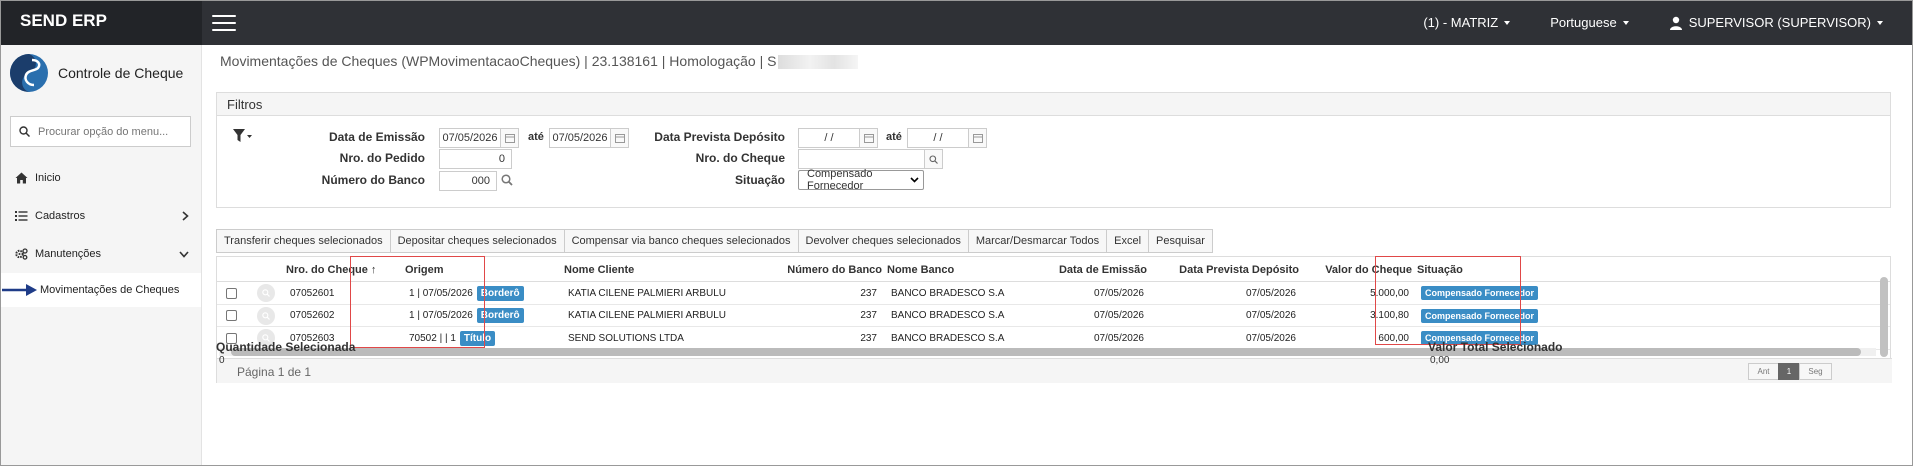 The width and height of the screenshot is (1913, 466). What do you see at coordinates (536, 137) in the screenshot?
I see `ate-label: até` at bounding box center [536, 137].